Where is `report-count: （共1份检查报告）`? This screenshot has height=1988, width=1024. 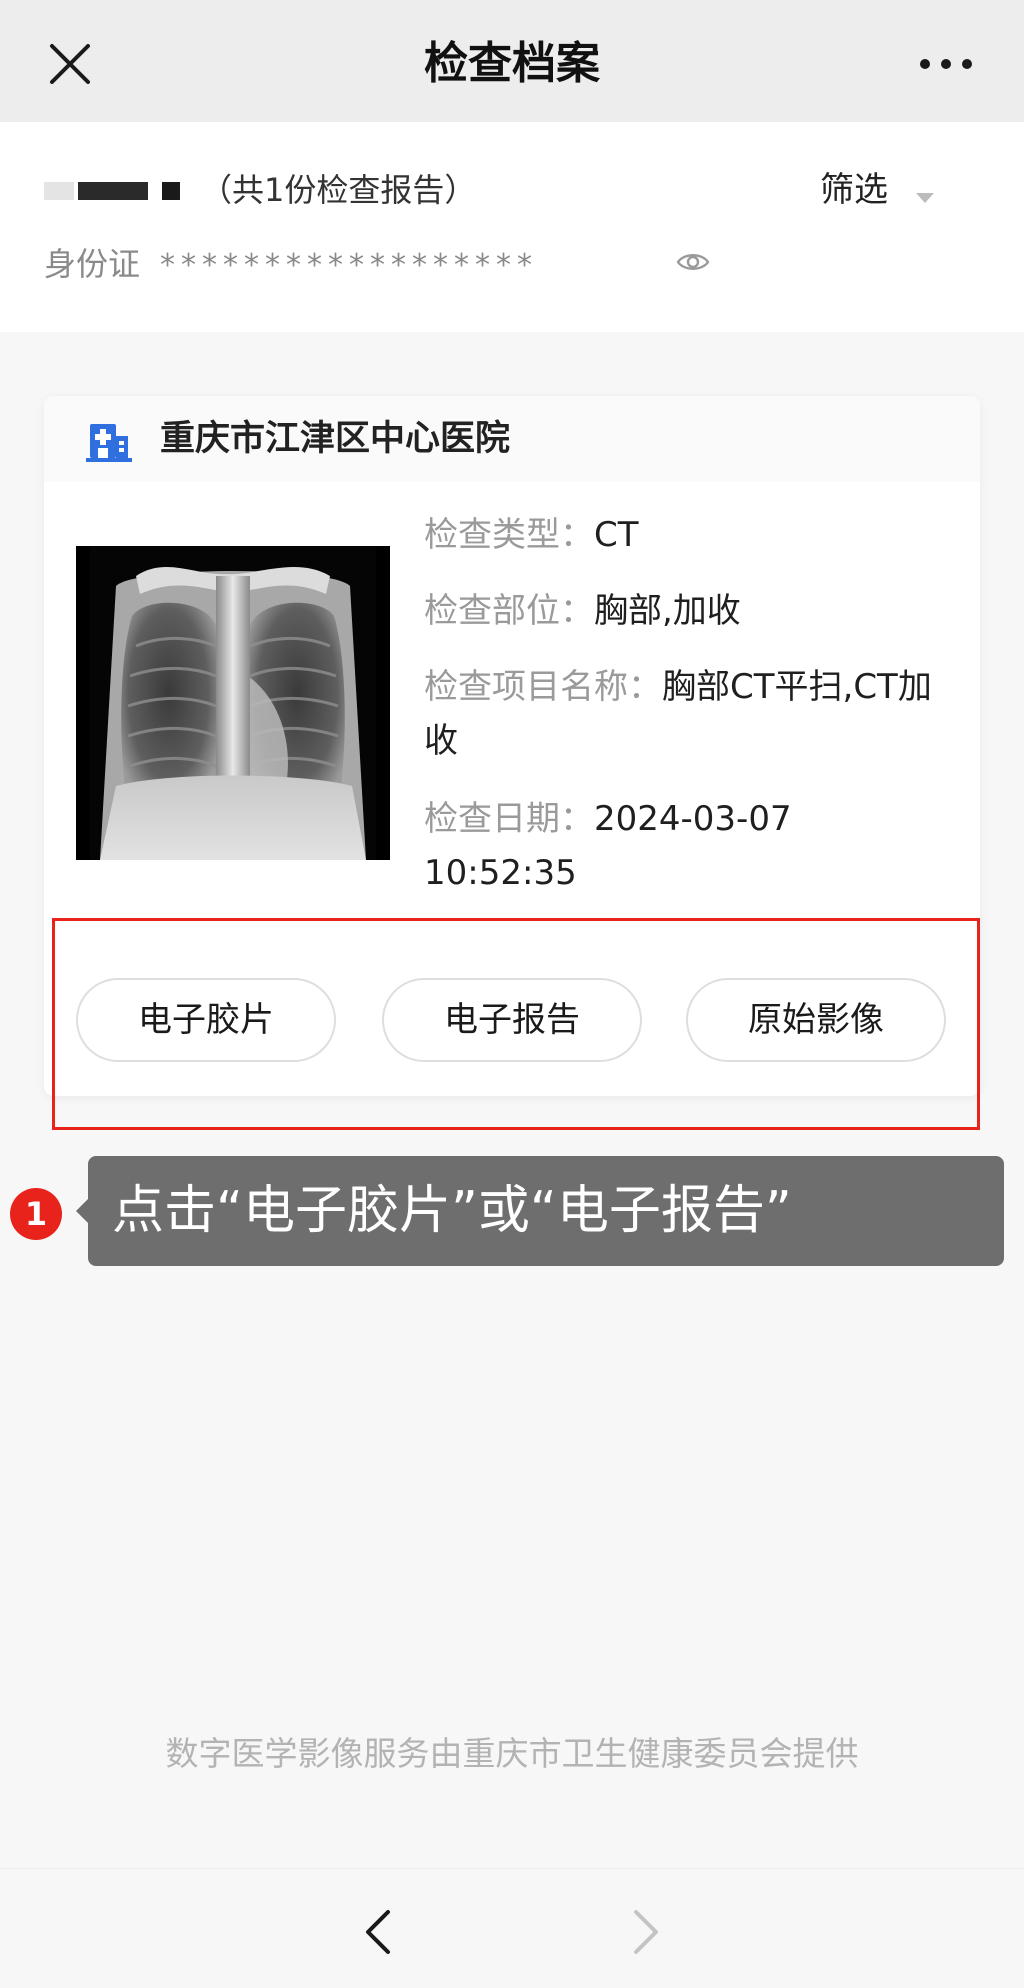 report-count: （共1份检查报告） is located at coordinates (338, 190).